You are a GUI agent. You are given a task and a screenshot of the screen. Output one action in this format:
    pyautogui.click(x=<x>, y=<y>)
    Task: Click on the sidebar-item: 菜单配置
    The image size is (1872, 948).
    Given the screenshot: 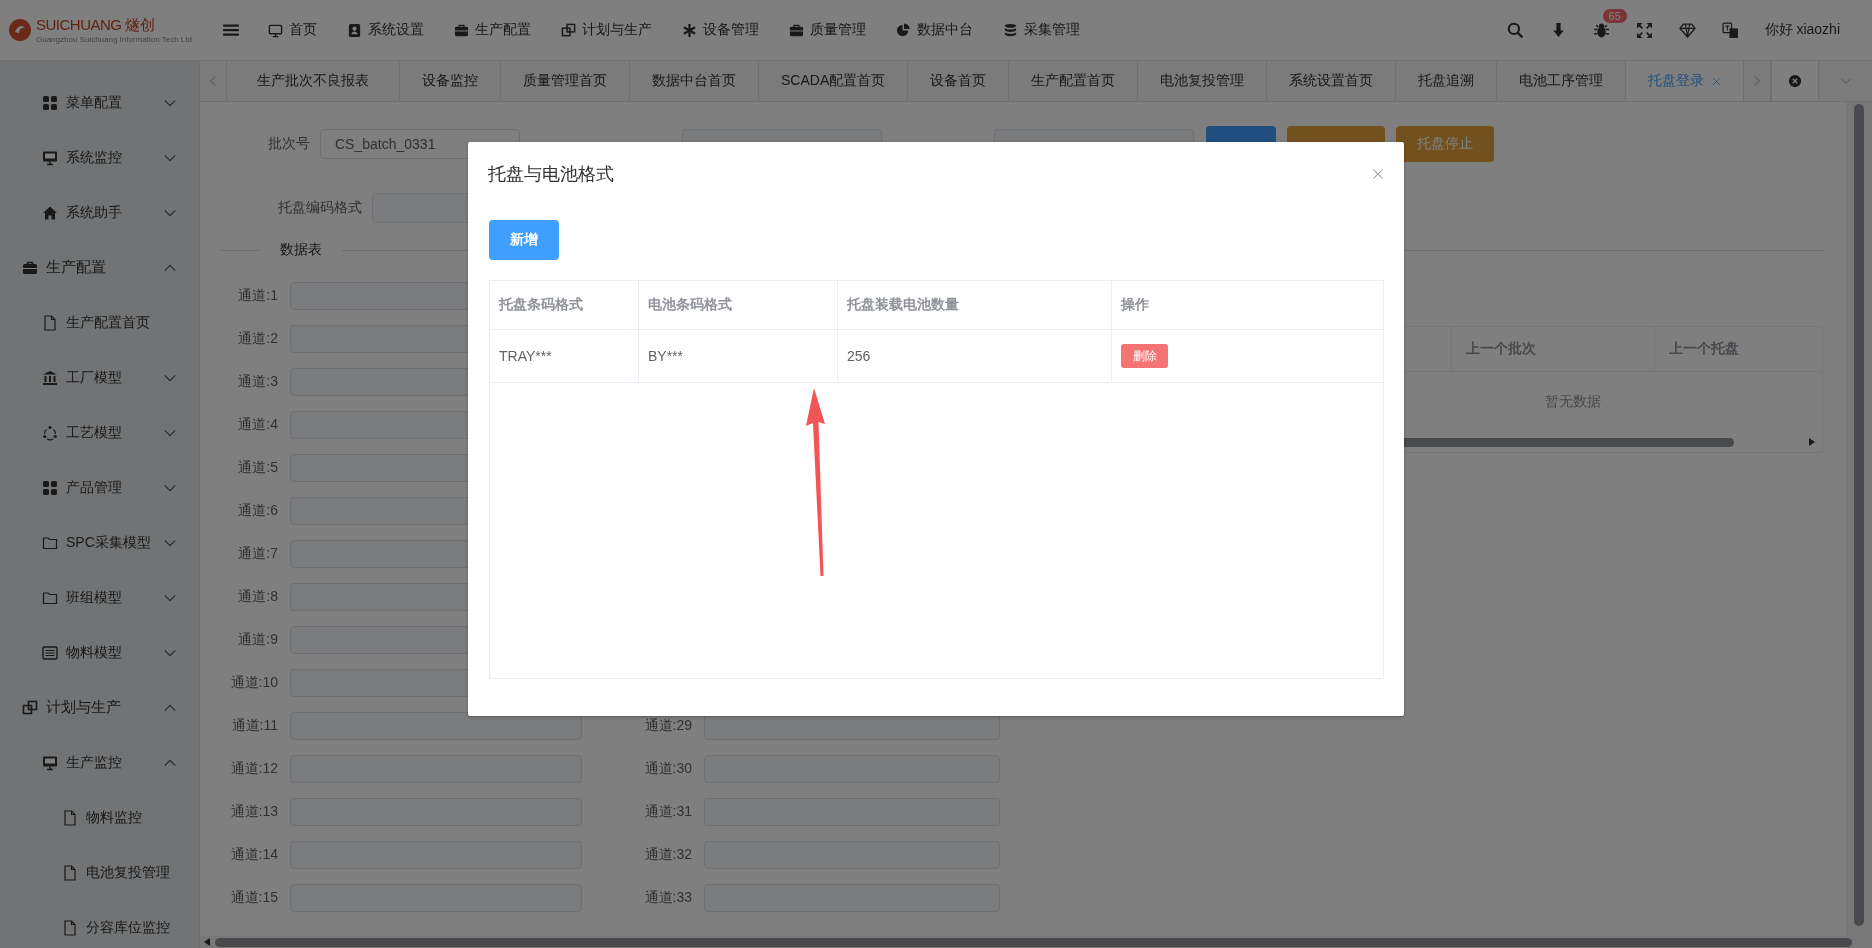 What is the action you would take?
    pyautogui.click(x=99, y=102)
    